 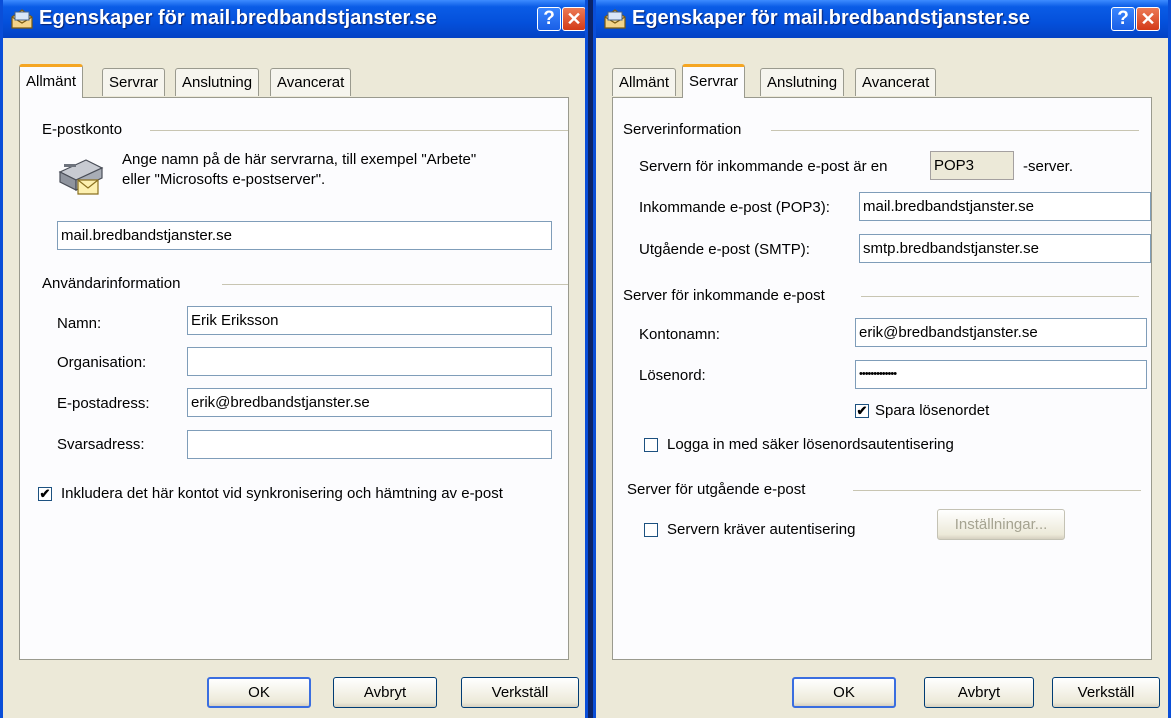 What do you see at coordinates (672, 375) in the screenshot?
I see `password-label: Lösenord:` at bounding box center [672, 375].